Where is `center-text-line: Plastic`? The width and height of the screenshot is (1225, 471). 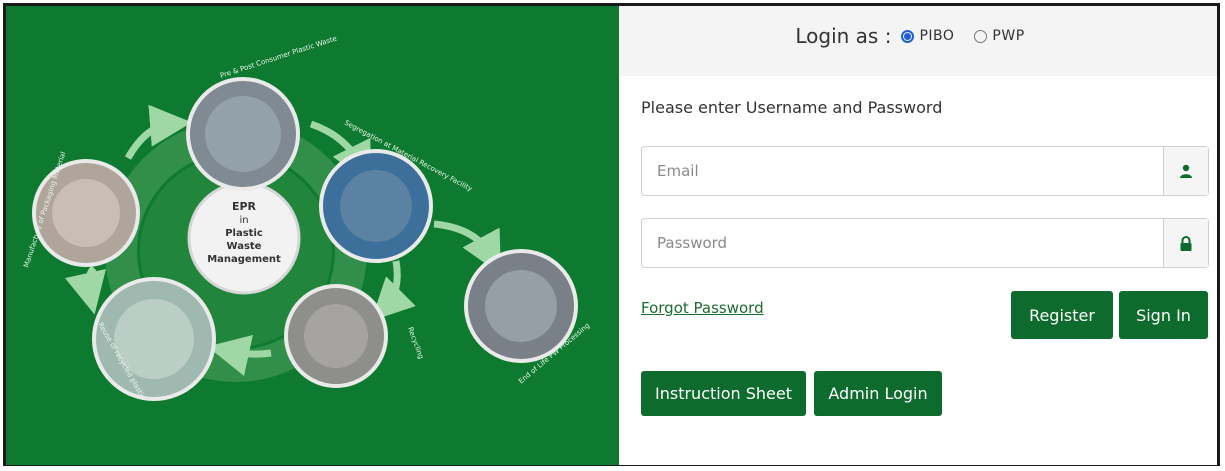 center-text-line: Plastic is located at coordinates (244, 233).